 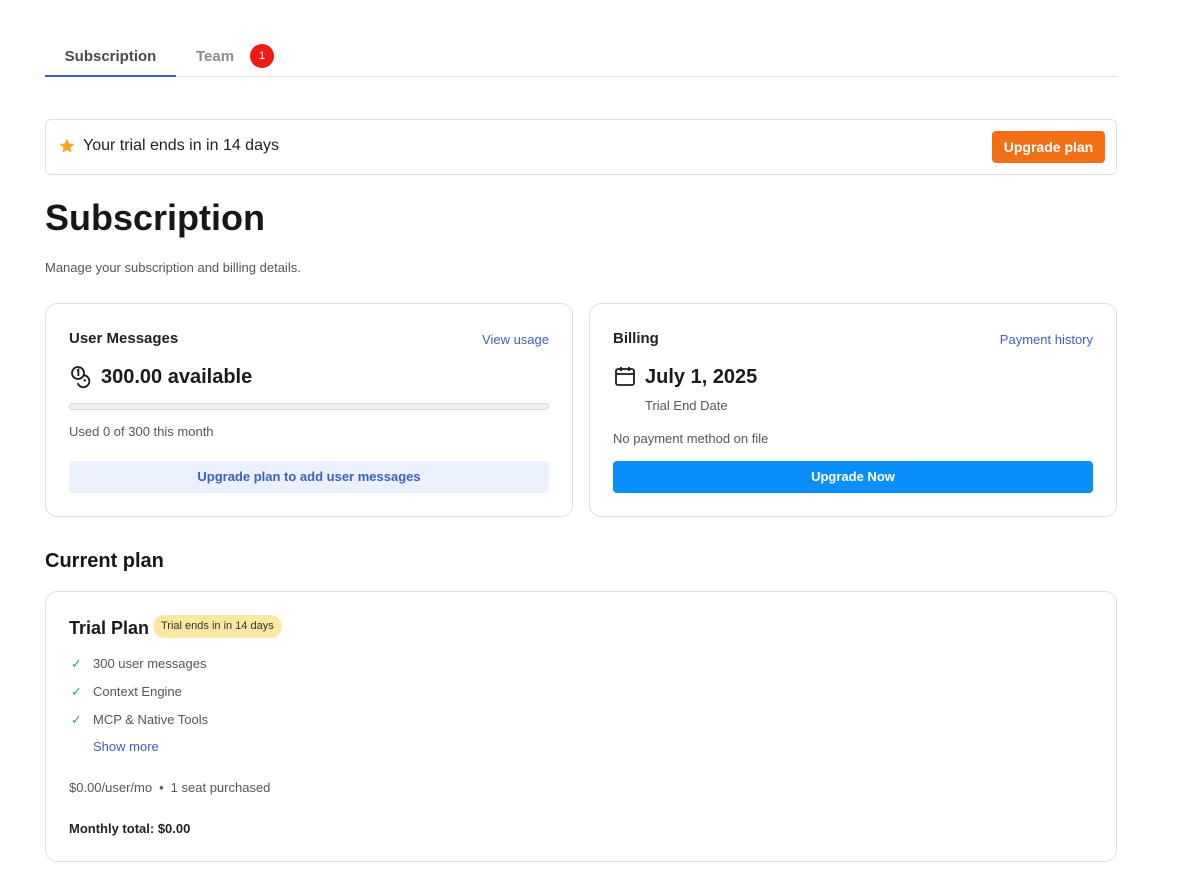 I want to click on show-more-link: Show more, so click(x=126, y=746).